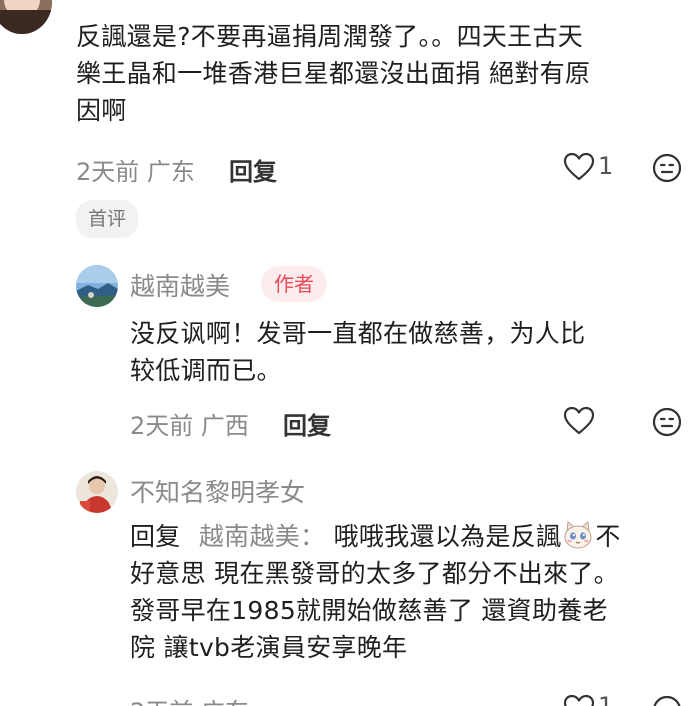 Image resolution: width=700 pixels, height=706 pixels. I want to click on comment1-text-line1: 反諷還是?不要再逼捐周潤發了。。四天王古天, so click(330, 36).